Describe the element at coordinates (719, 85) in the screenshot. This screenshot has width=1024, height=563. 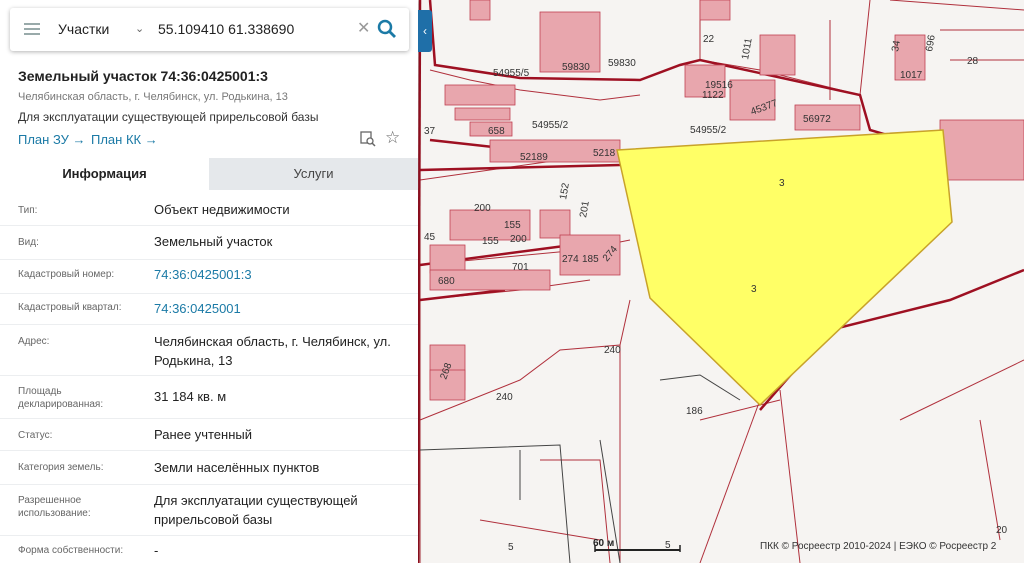
I see `svg-text: 19516` at that location.